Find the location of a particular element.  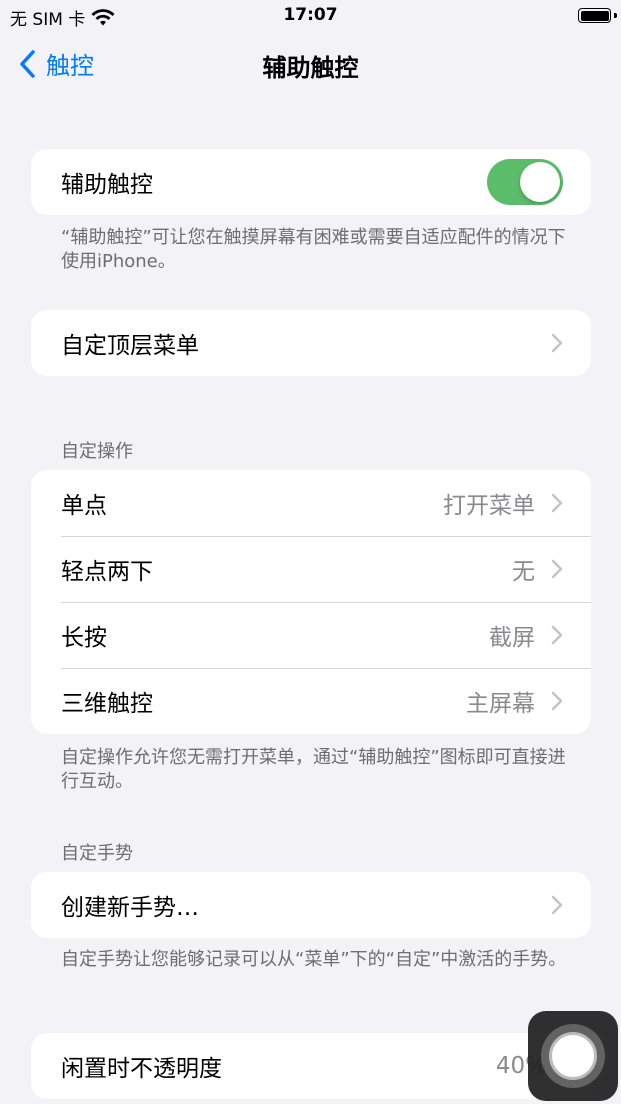

custom-actions-header: 自定操作 is located at coordinates (97, 451).